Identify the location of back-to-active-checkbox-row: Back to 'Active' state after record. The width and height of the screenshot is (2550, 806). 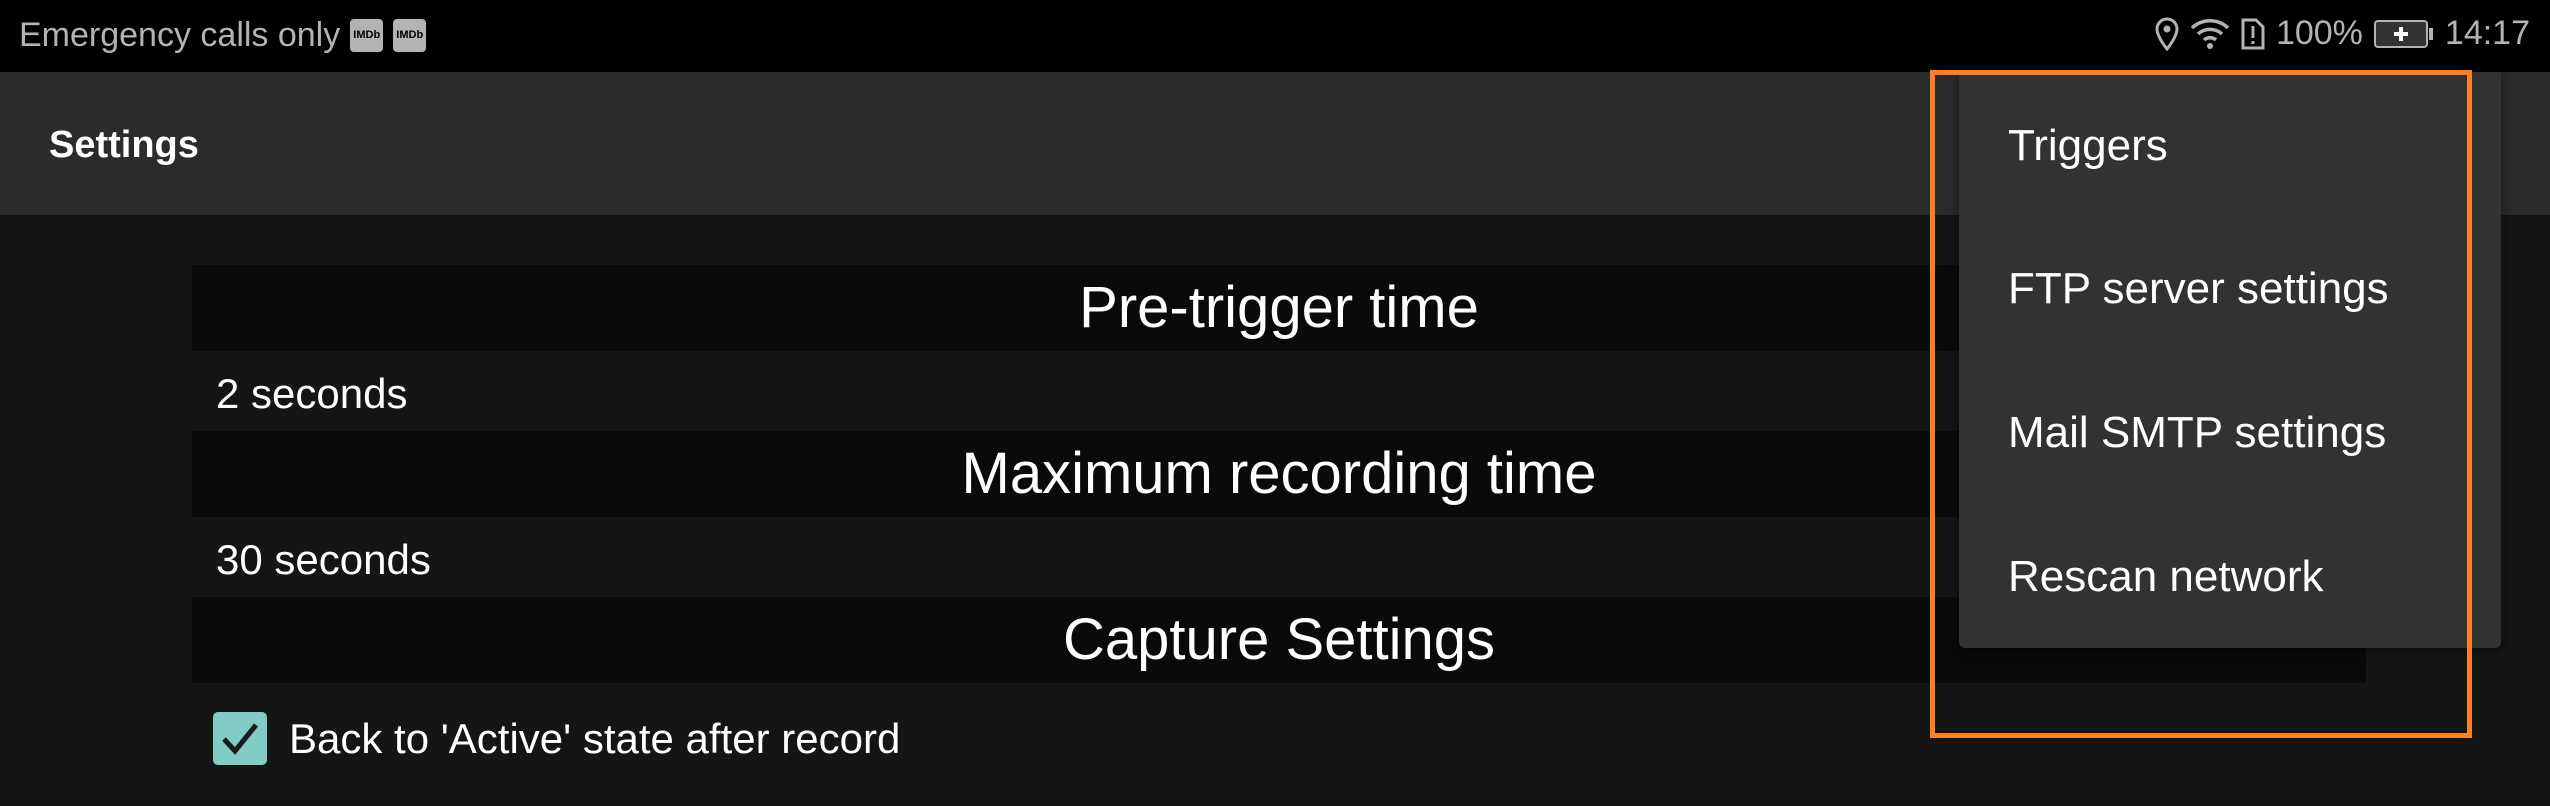
(556, 738).